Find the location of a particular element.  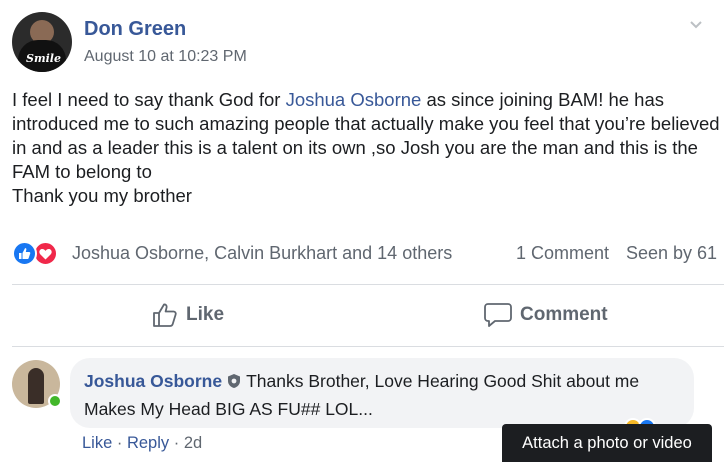

comment-reply-link: Reply is located at coordinates (148, 443).